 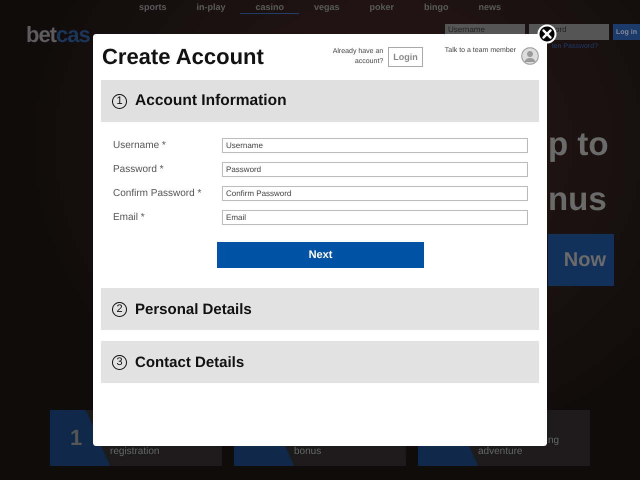 What do you see at coordinates (139, 169) in the screenshot?
I see `field-label: Password *` at bounding box center [139, 169].